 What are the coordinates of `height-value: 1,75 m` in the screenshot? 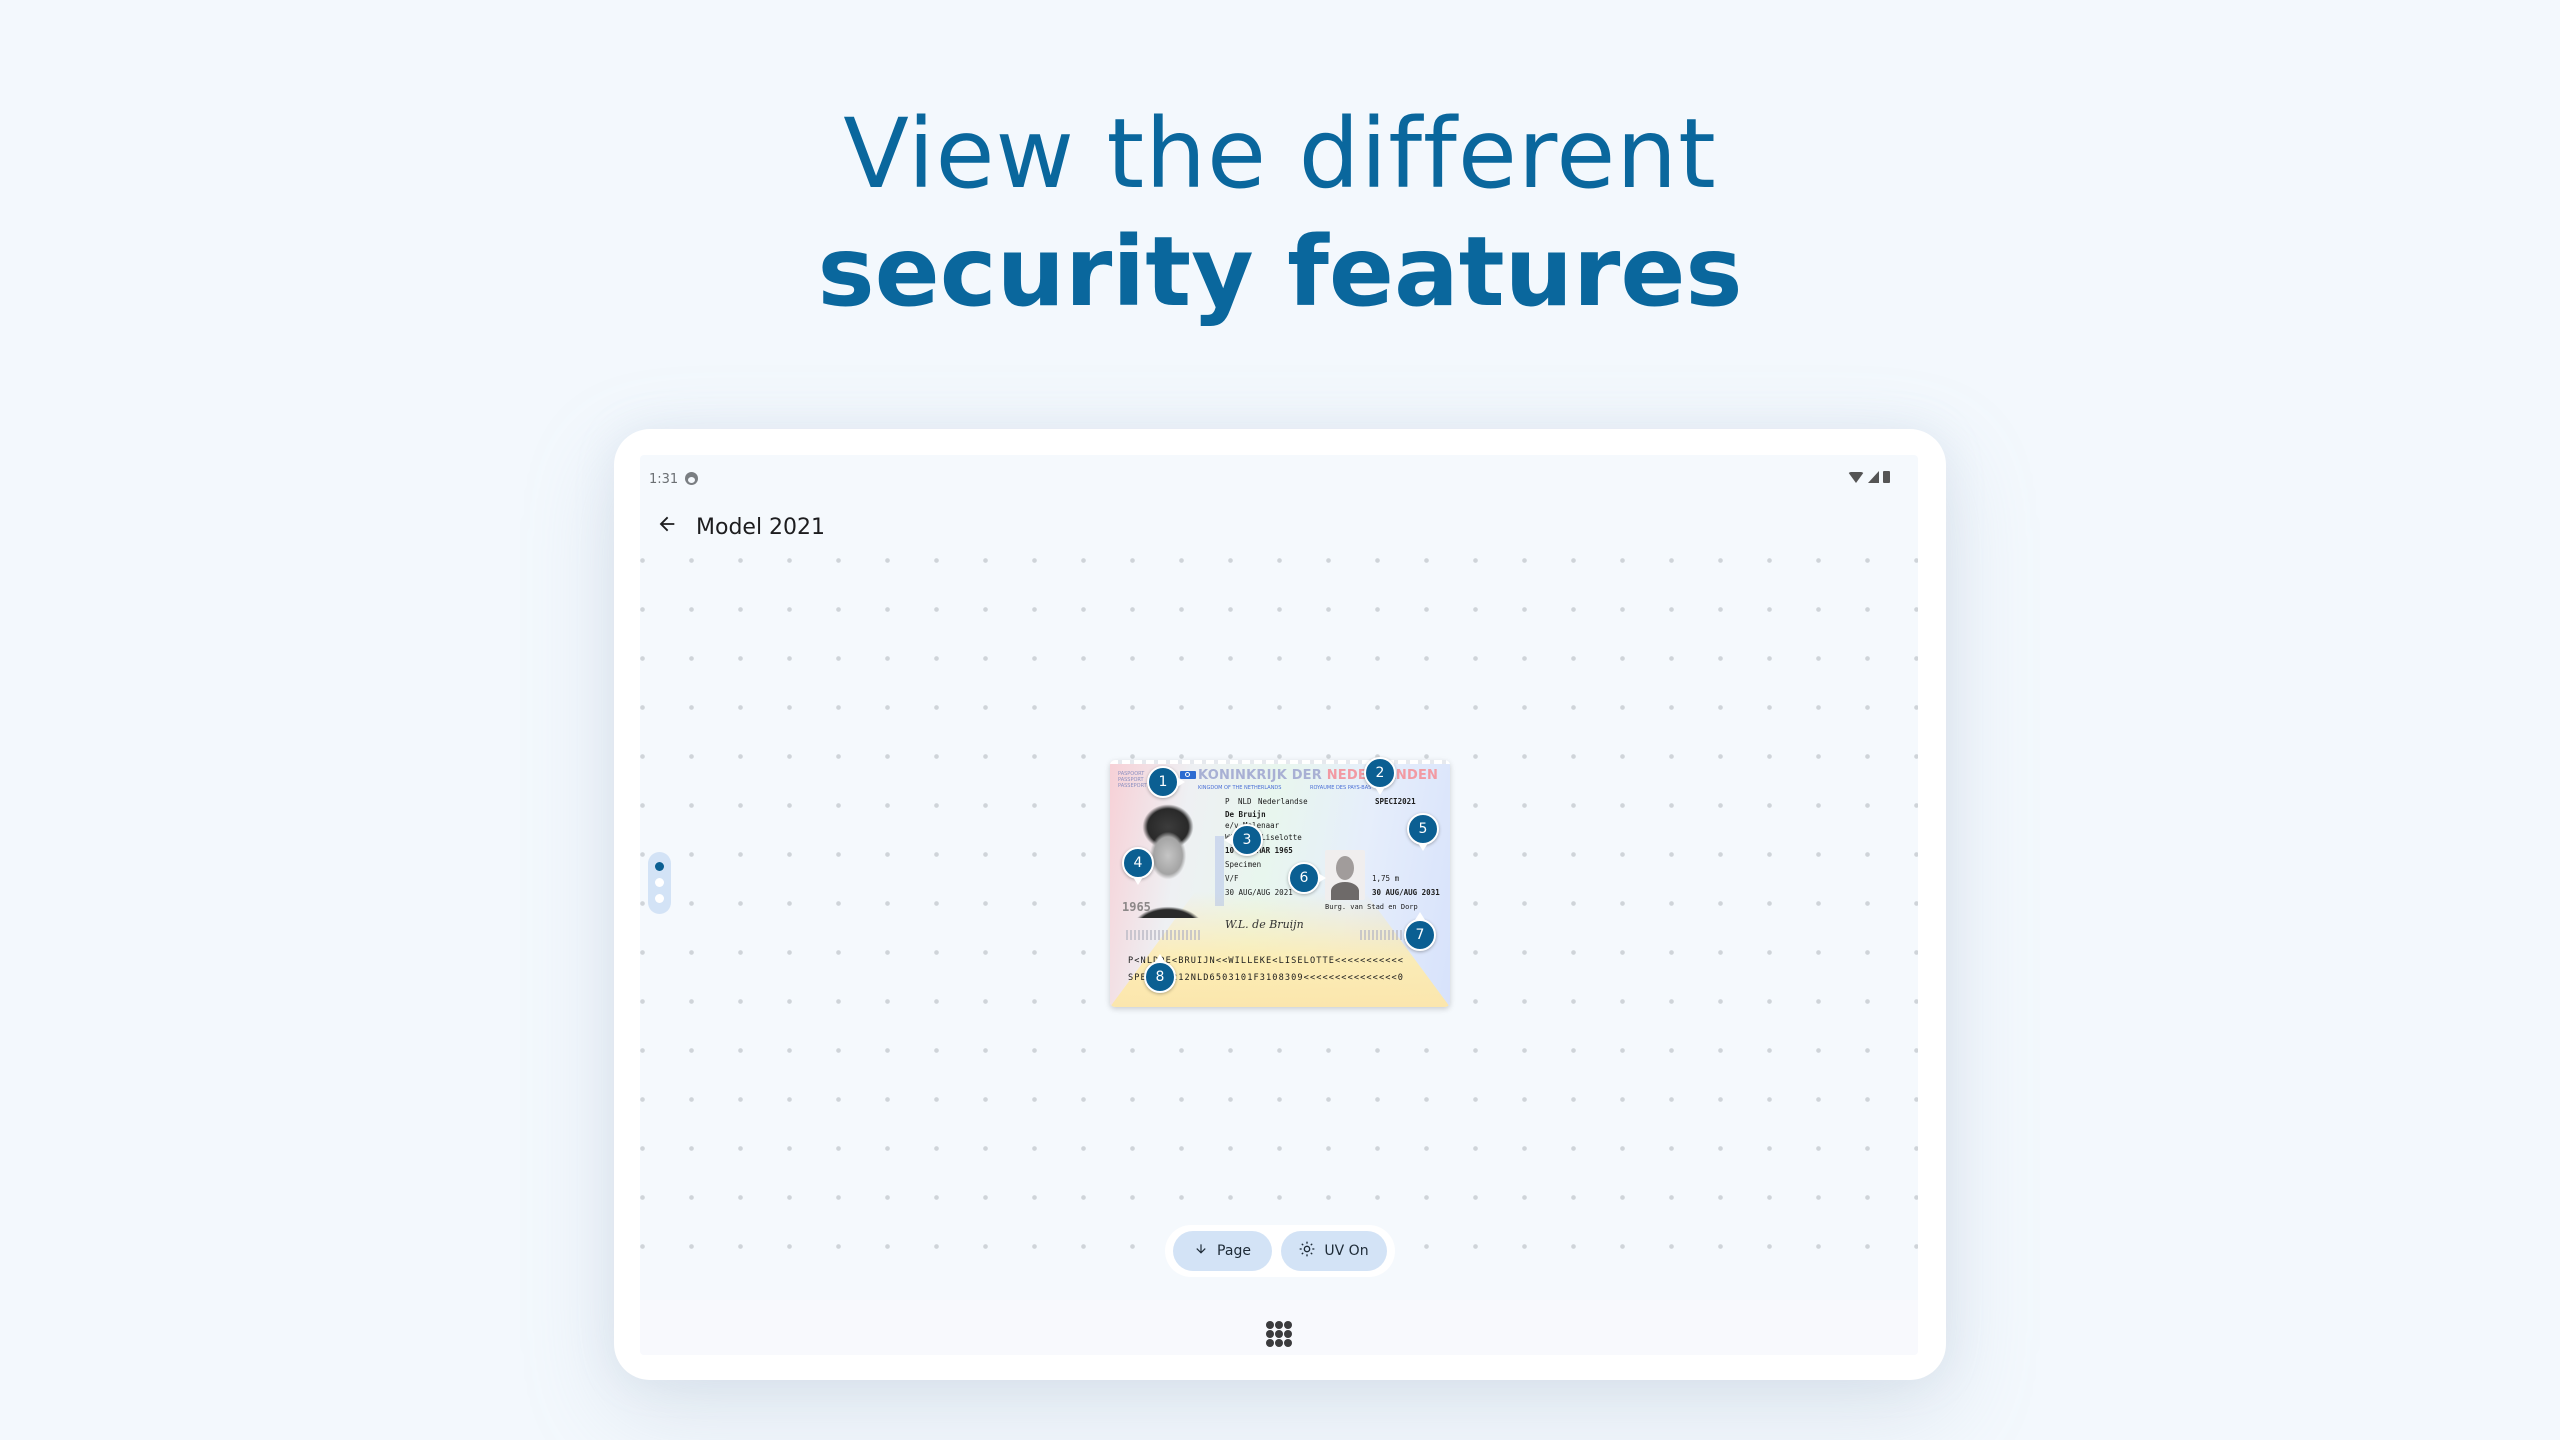 It's located at (1386, 878).